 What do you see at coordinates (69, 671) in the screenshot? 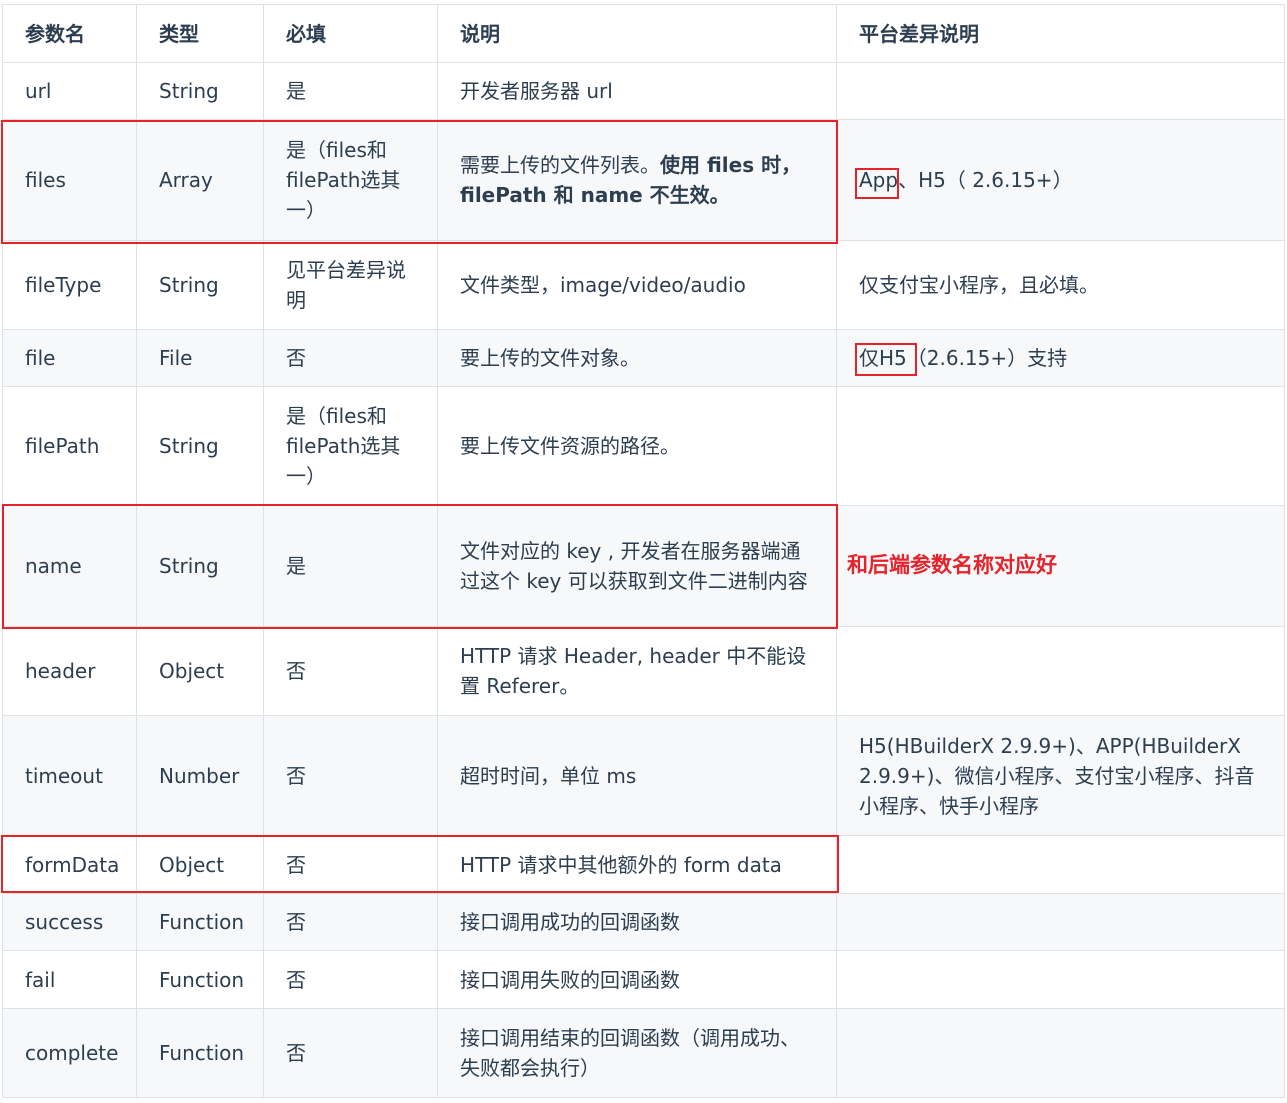
I see `cell-name: header` at bounding box center [69, 671].